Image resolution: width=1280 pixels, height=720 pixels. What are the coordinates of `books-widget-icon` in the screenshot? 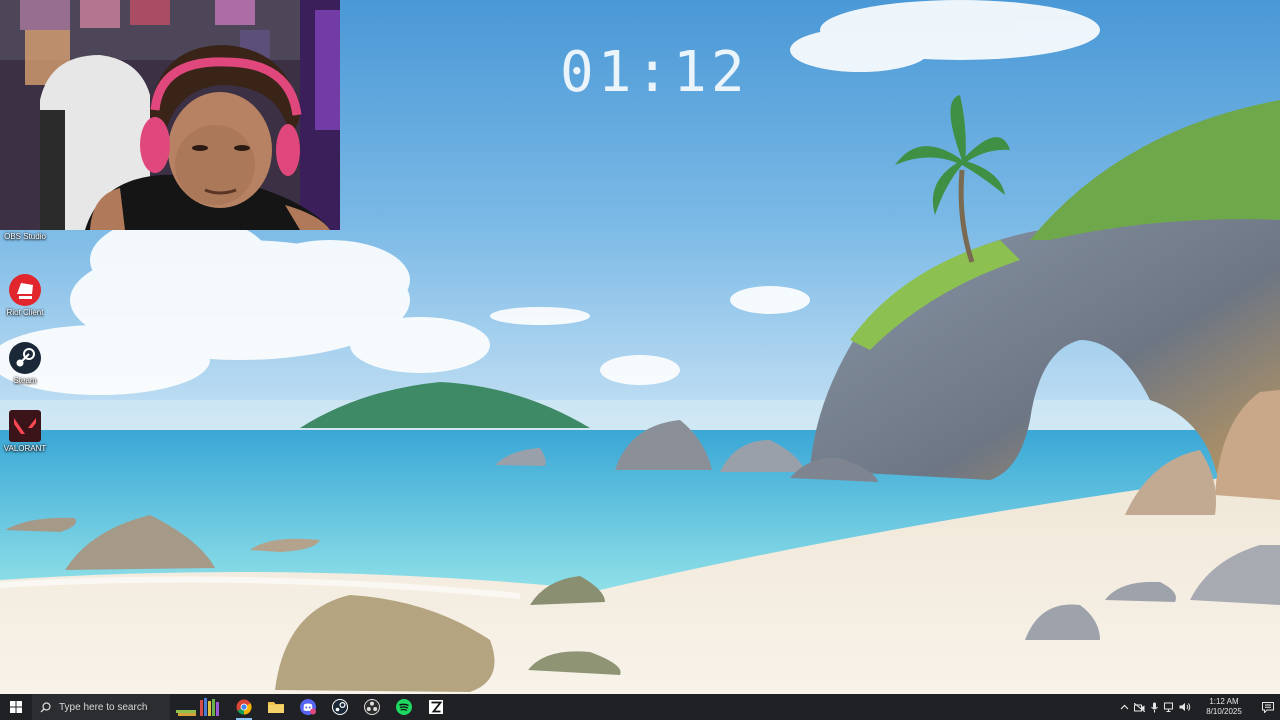 It's located at (197, 707).